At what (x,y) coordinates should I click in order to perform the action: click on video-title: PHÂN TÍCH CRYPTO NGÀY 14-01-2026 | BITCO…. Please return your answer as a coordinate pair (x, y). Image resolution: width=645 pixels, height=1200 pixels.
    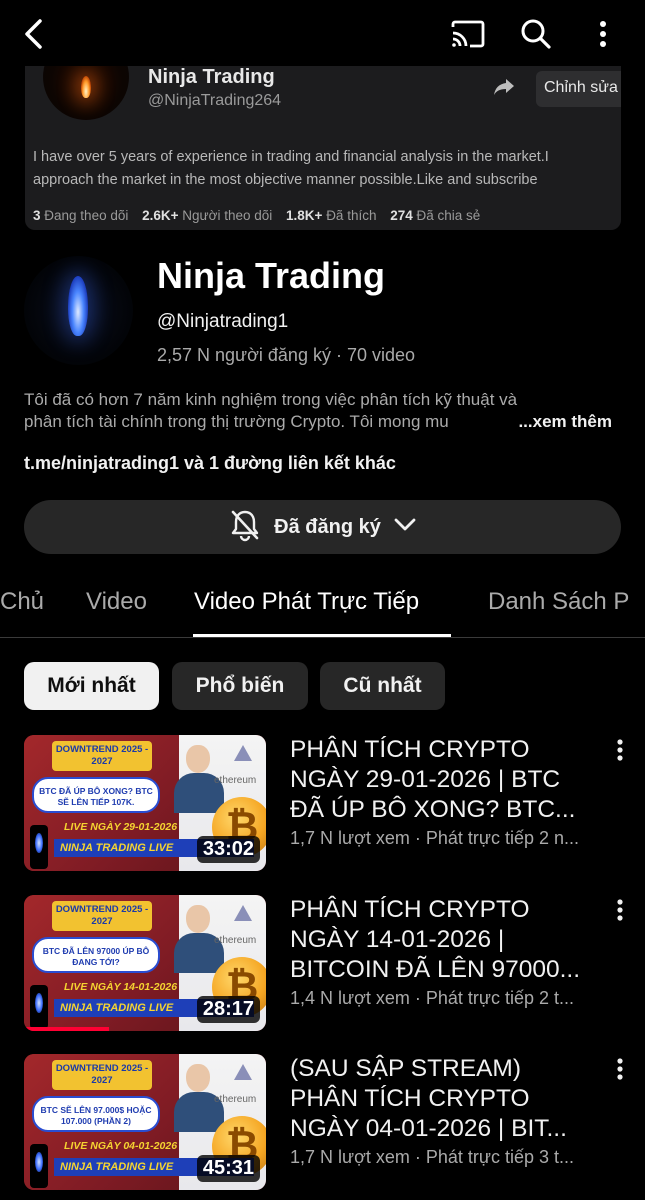
    Looking at the image, I should click on (450, 940).